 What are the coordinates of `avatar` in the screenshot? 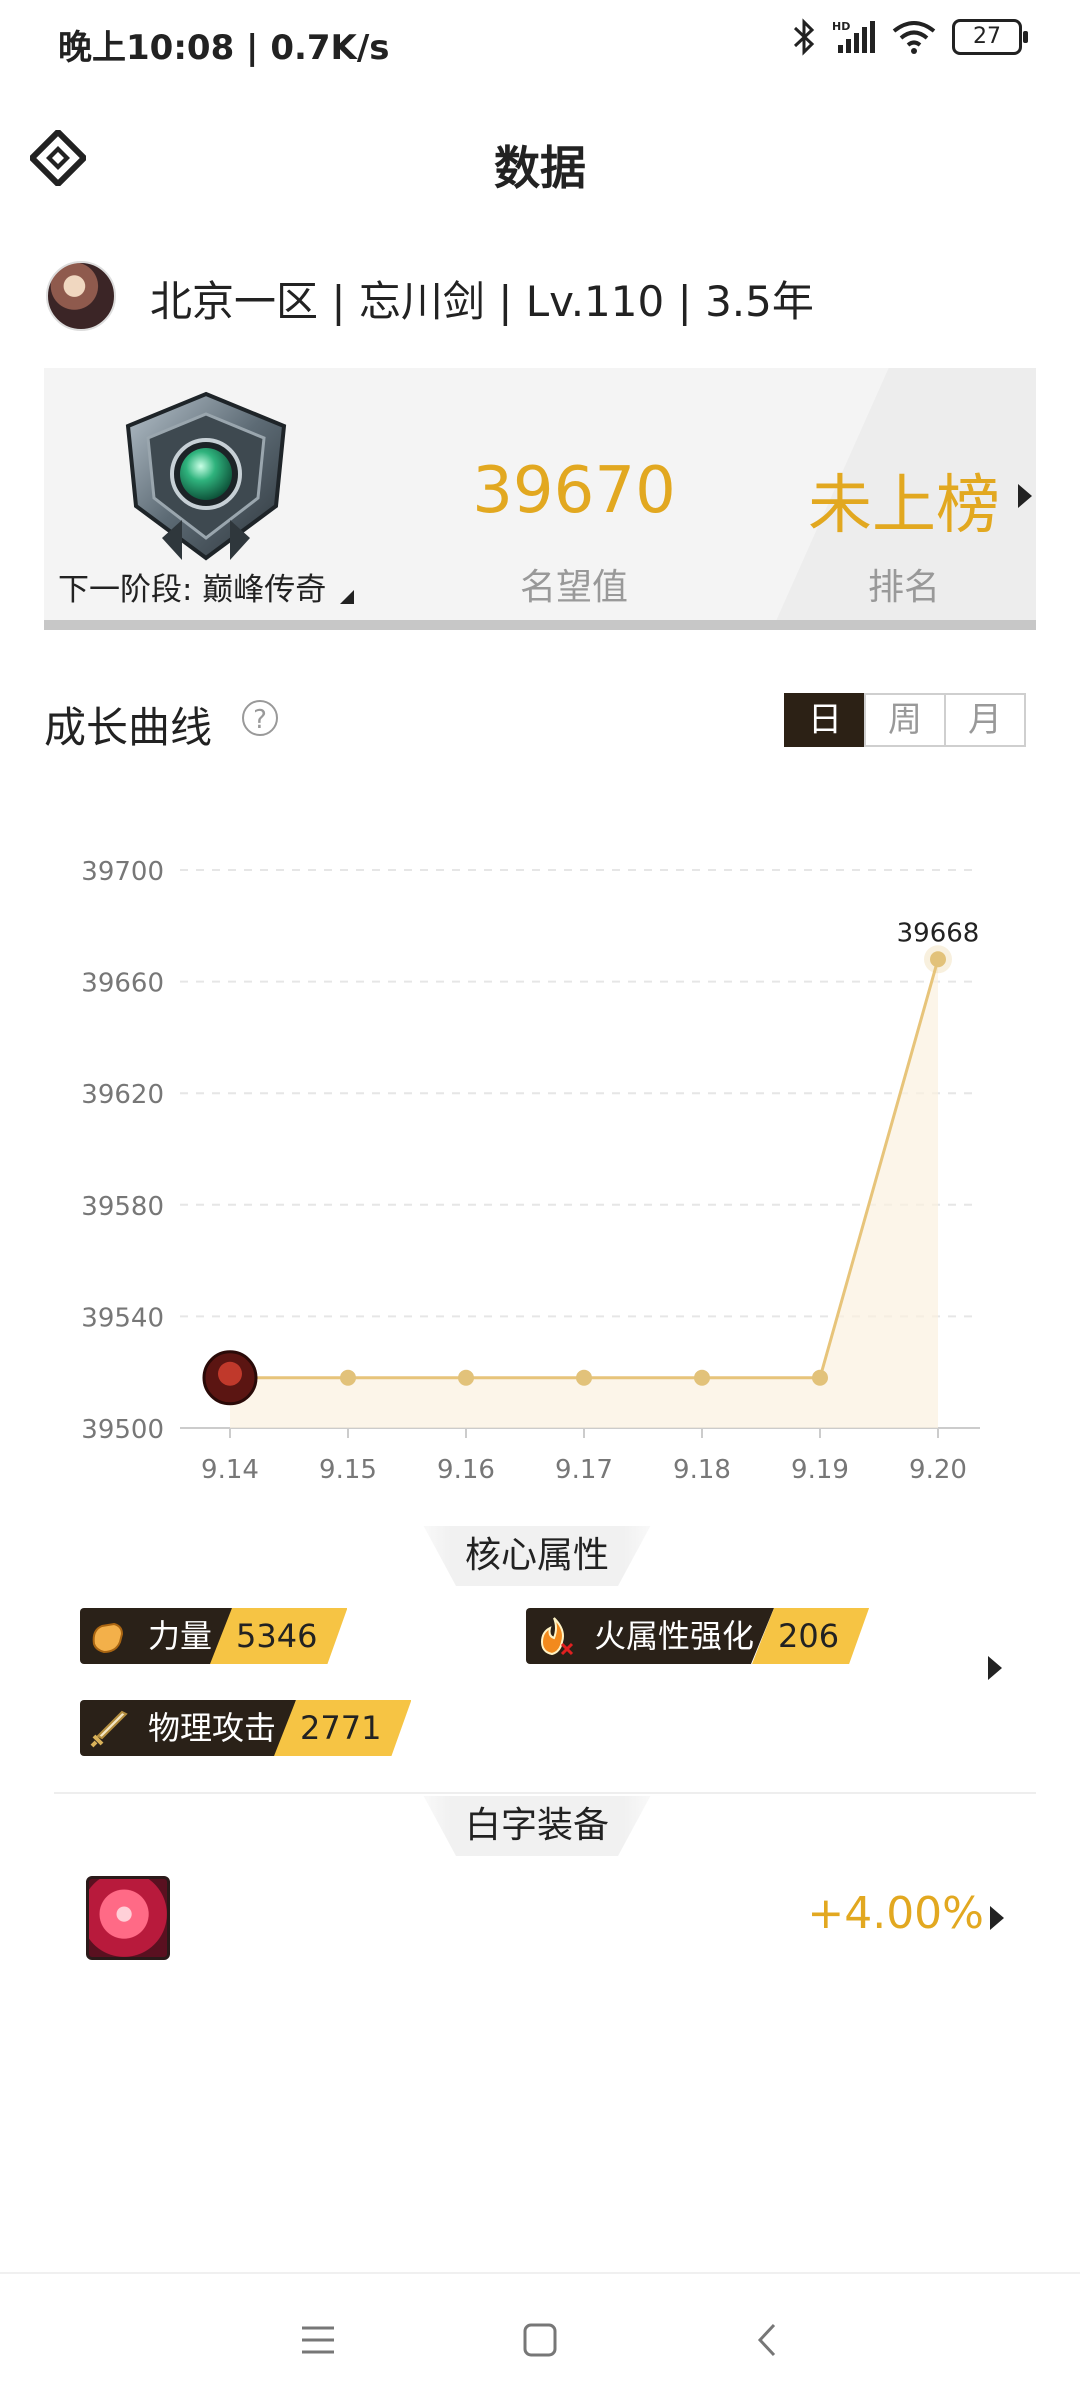 It's located at (81, 296).